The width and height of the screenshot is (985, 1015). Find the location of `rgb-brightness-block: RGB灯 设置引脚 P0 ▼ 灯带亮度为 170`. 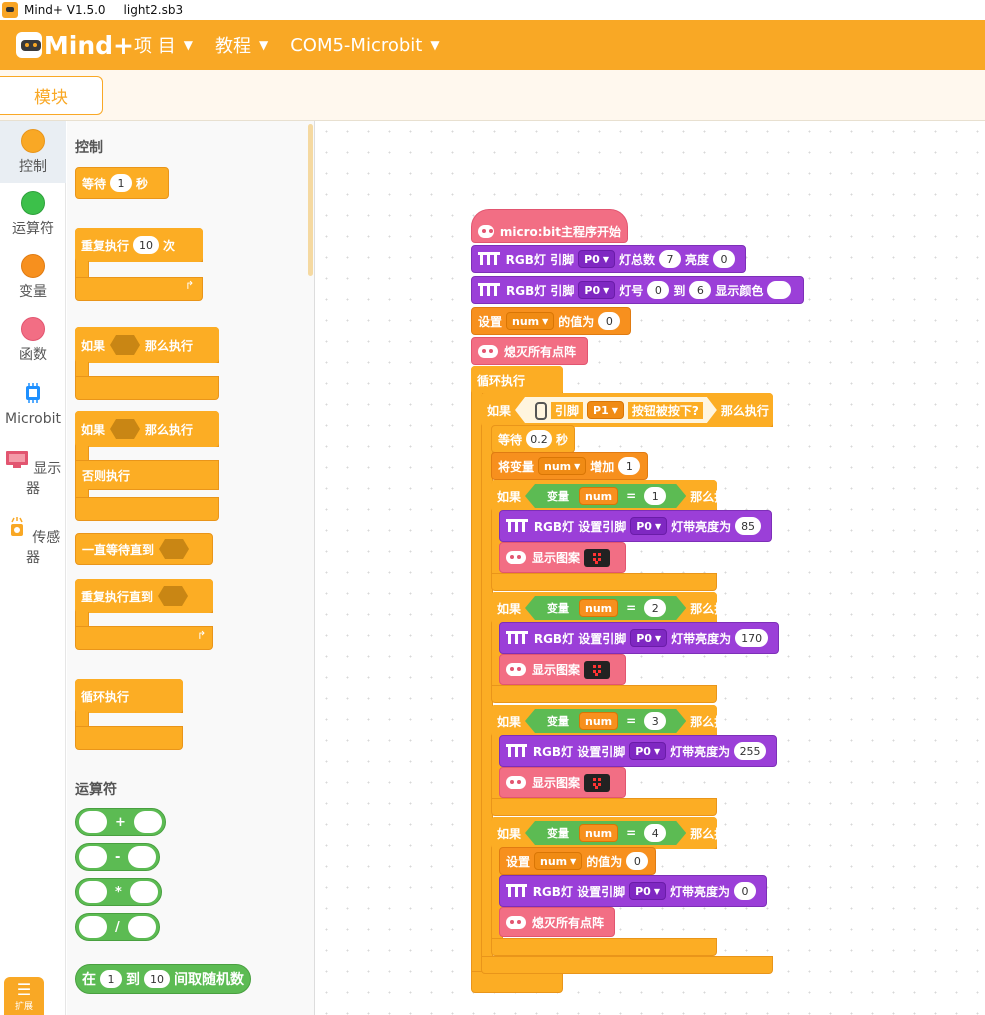

rgb-brightness-block: RGB灯 设置引脚 P0 ▼ 灯带亮度为 170 is located at coordinates (639, 638).